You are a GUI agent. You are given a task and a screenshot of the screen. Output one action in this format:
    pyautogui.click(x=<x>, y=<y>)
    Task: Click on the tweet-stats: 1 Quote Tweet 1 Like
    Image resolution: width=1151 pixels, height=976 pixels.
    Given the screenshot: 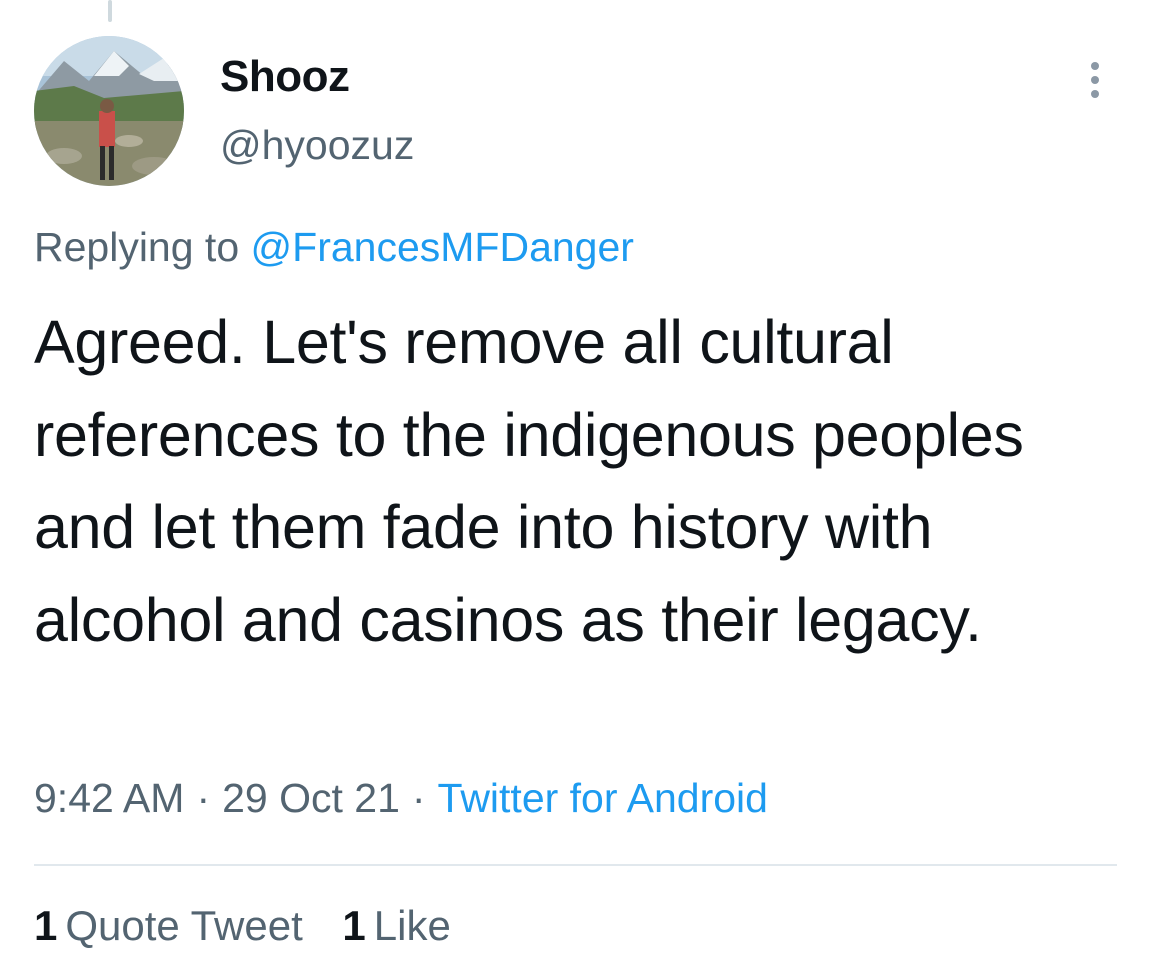 What is the action you would take?
    pyautogui.click(x=256, y=926)
    